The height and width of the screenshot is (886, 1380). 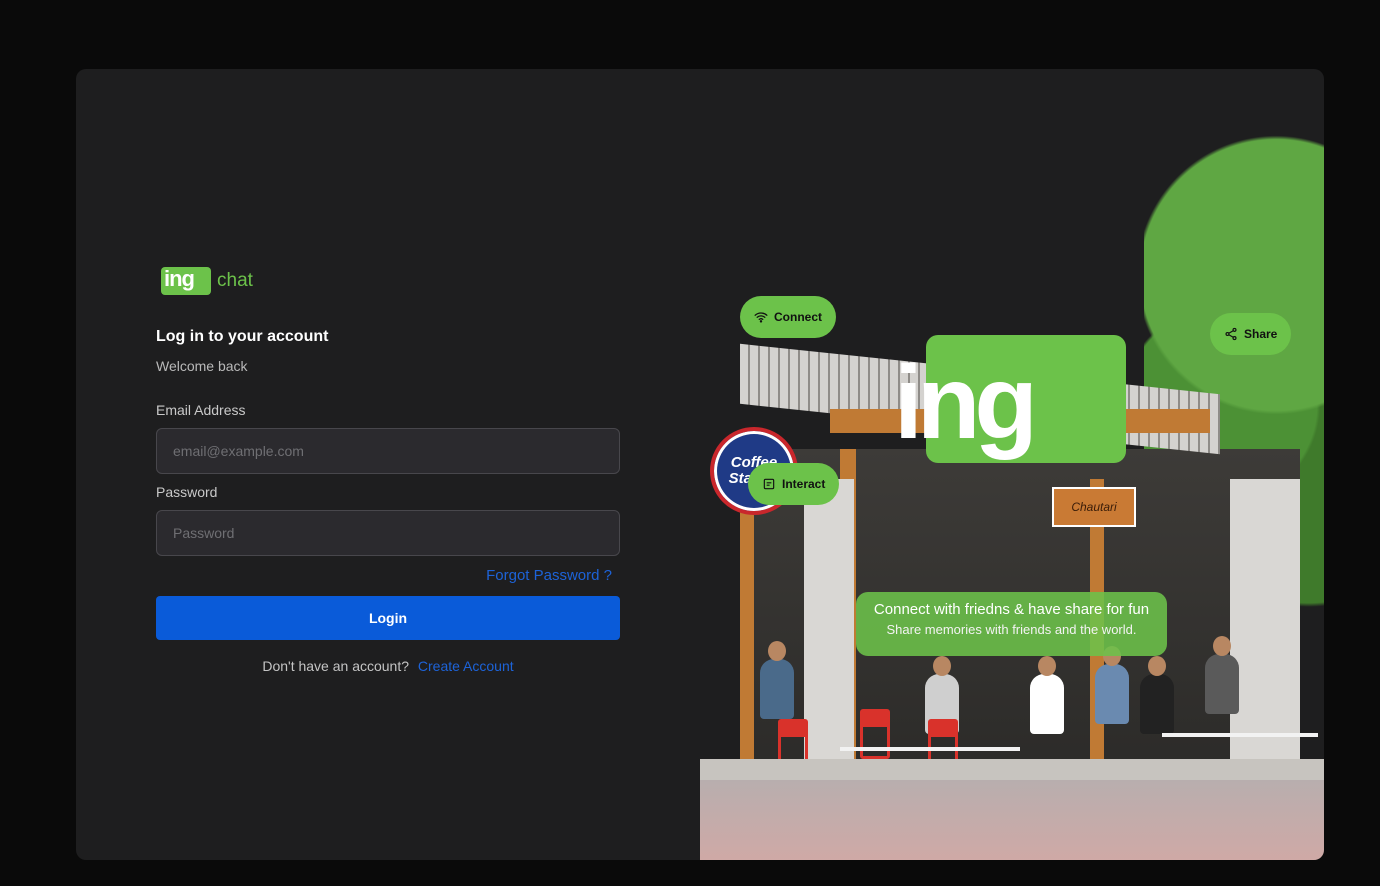 What do you see at coordinates (466, 666) in the screenshot?
I see `create-account-link: Create Account` at bounding box center [466, 666].